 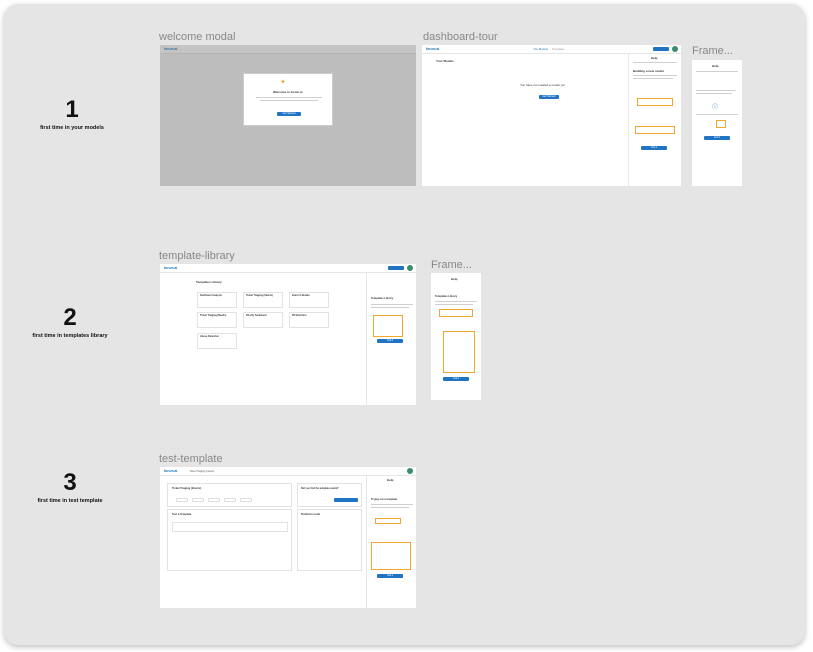 I want to click on step-caption: first time in test template, so click(x=70, y=501).